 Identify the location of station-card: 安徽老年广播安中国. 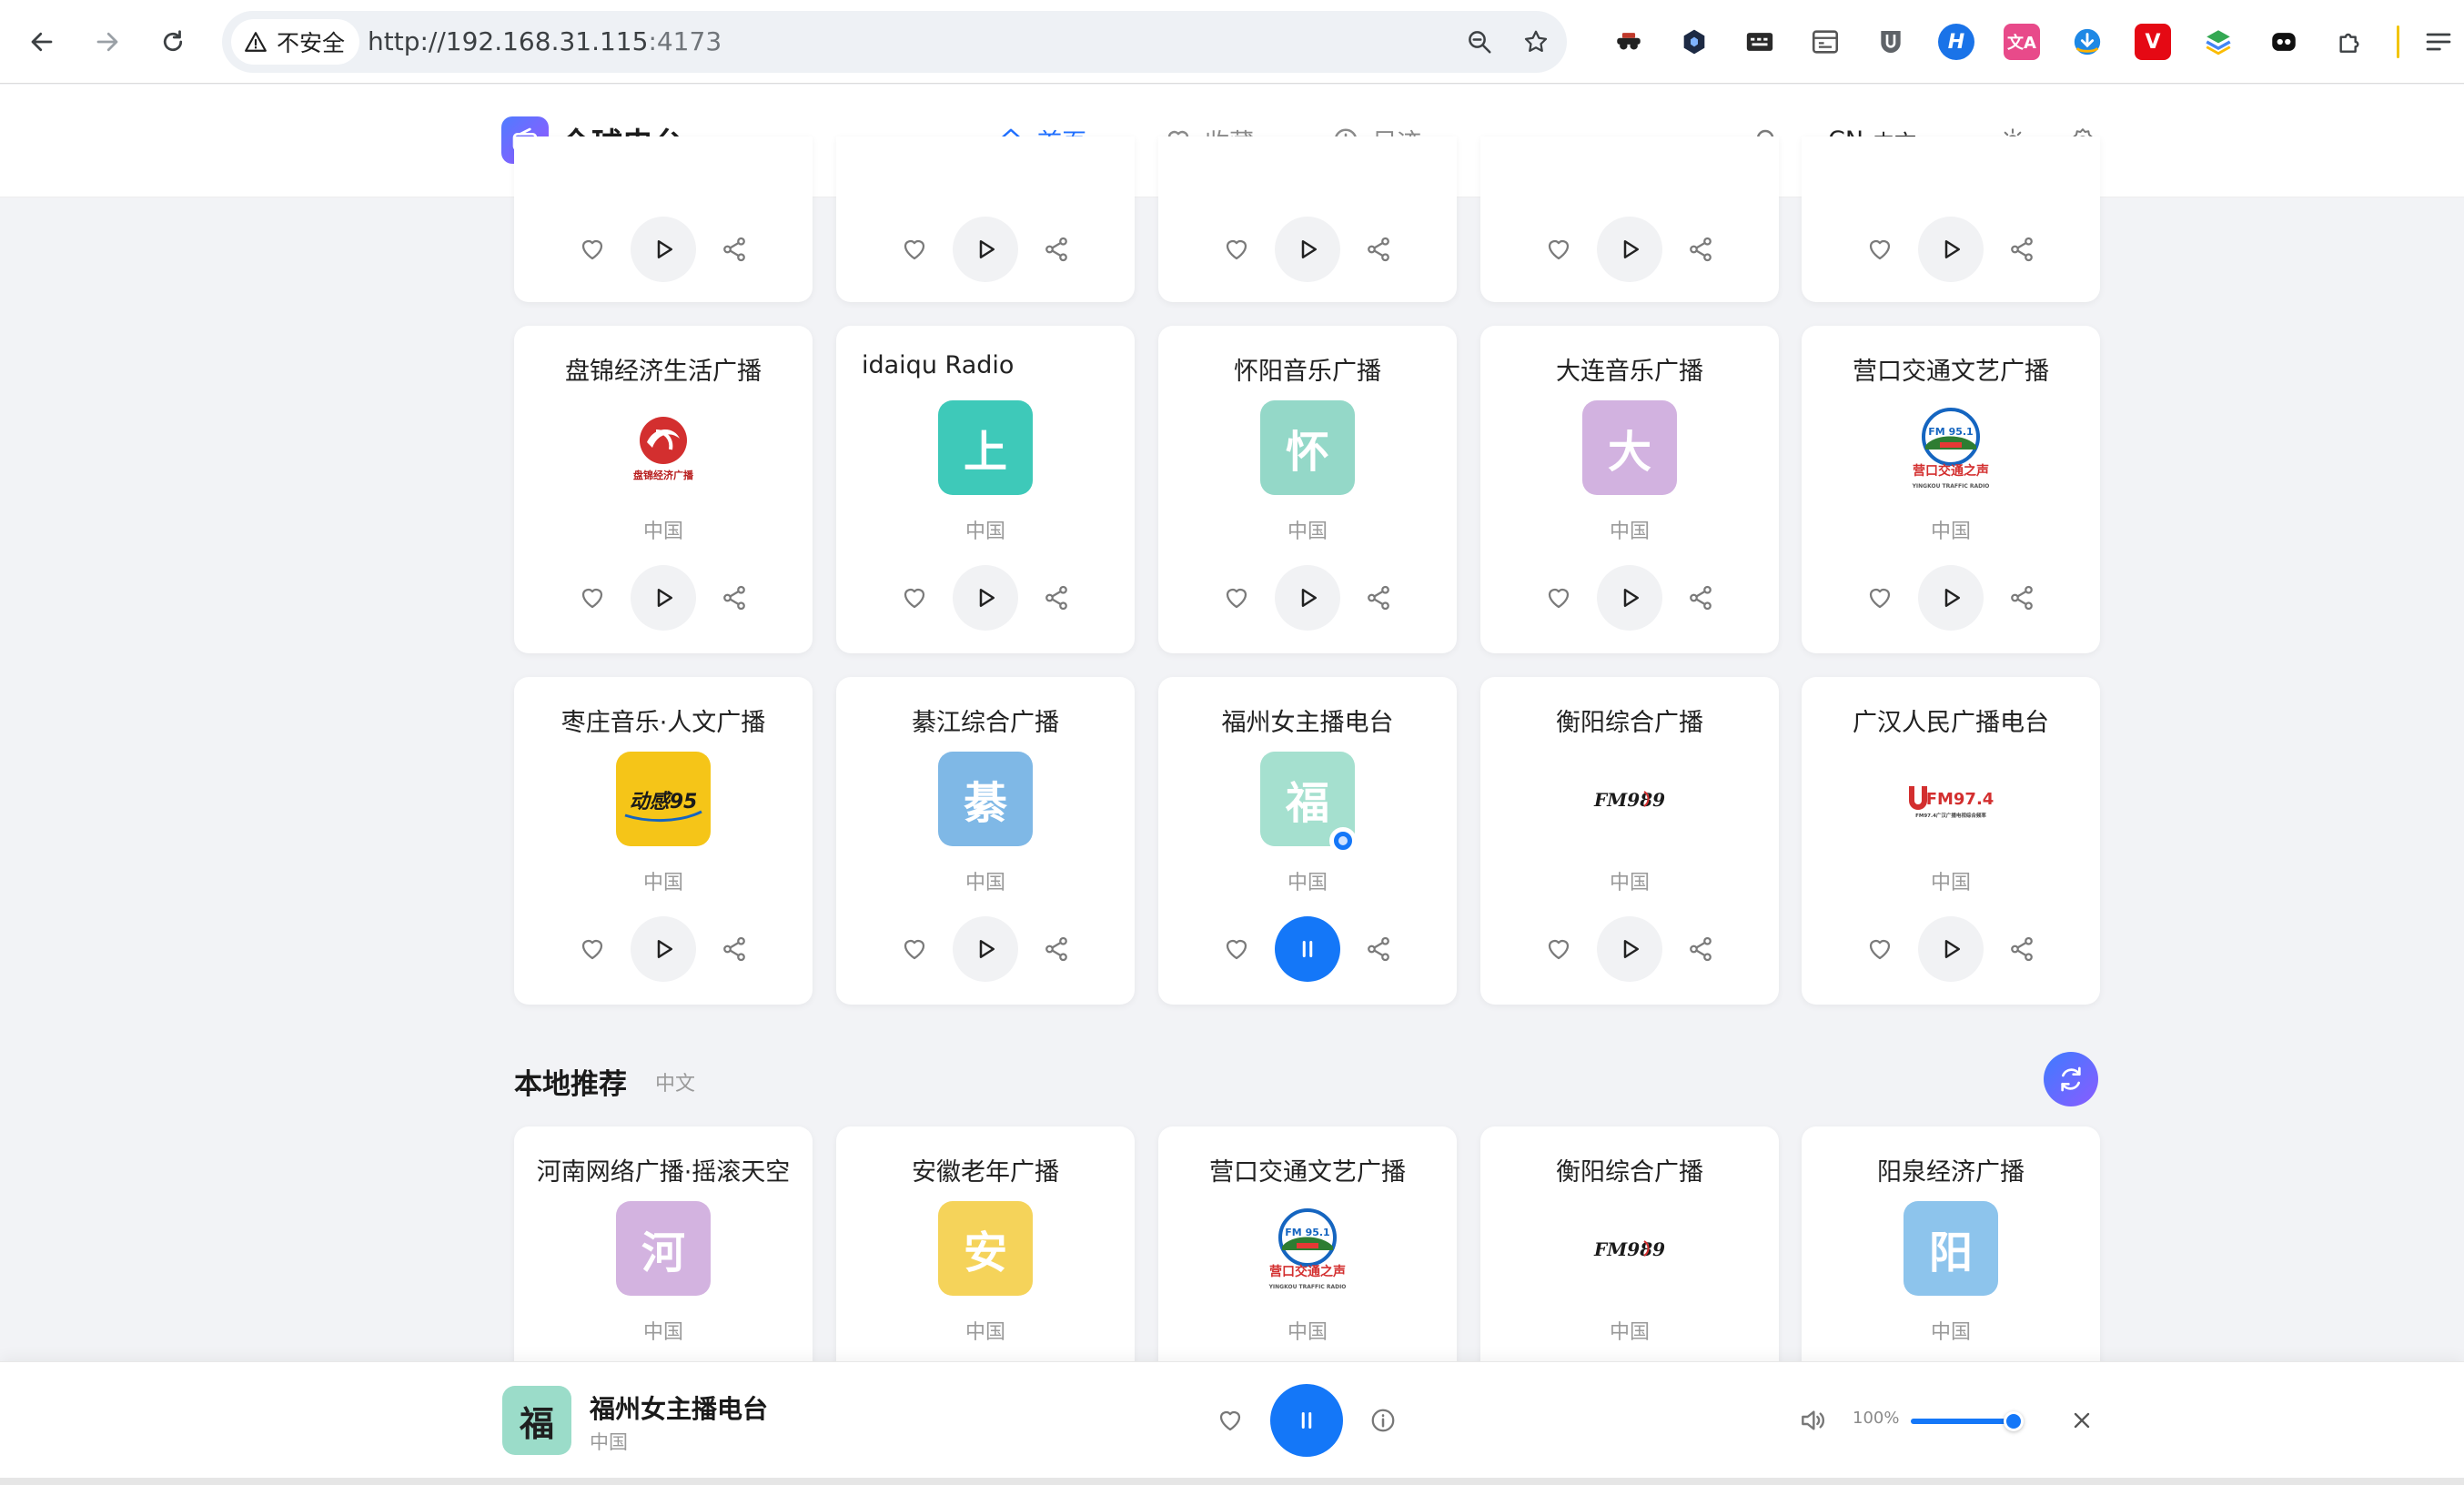
(985, 1262).